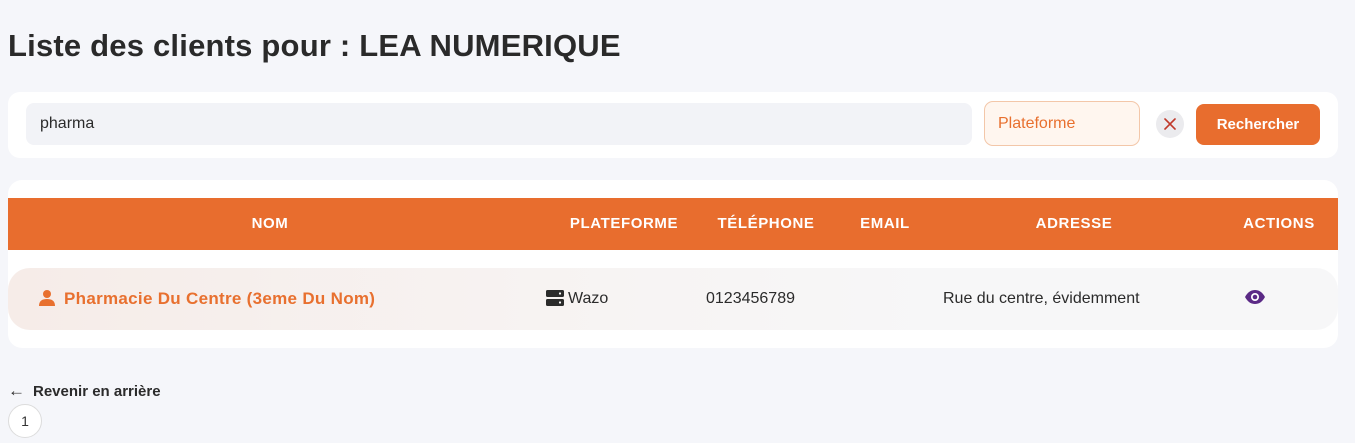 Image resolution: width=1355 pixels, height=443 pixels. I want to click on close-icon, so click(1170, 124).